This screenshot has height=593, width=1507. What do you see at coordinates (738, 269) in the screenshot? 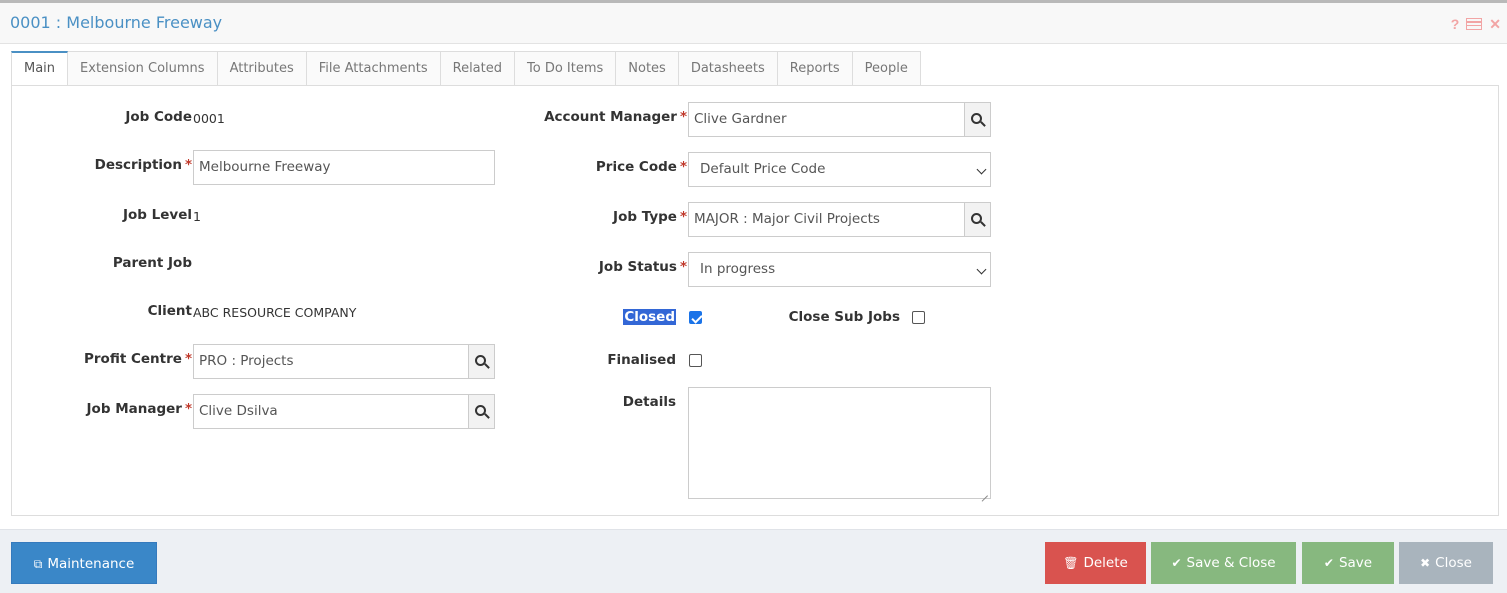
I see `job-status-value: In progress` at bounding box center [738, 269].